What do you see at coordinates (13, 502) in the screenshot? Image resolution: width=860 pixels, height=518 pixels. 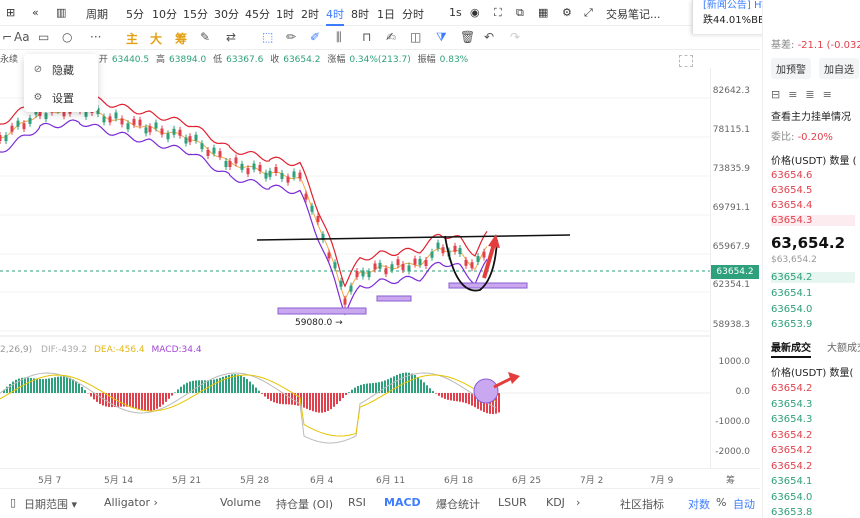 I see `sidebar-toggle-icon: ▯` at bounding box center [13, 502].